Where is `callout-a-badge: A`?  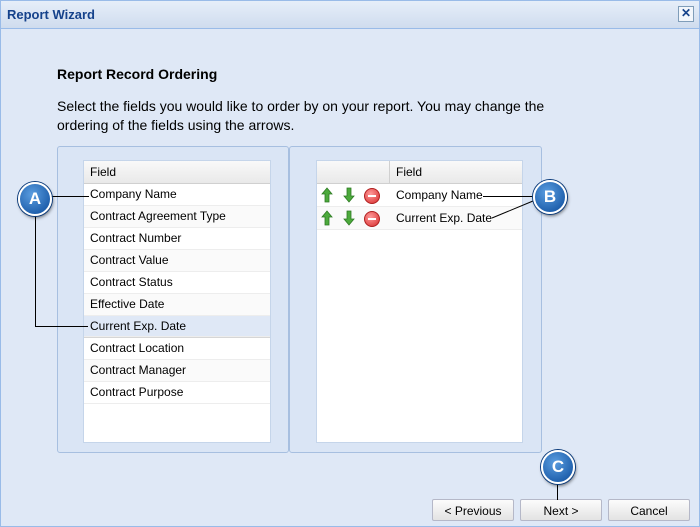
callout-a-badge: A is located at coordinates (35, 199).